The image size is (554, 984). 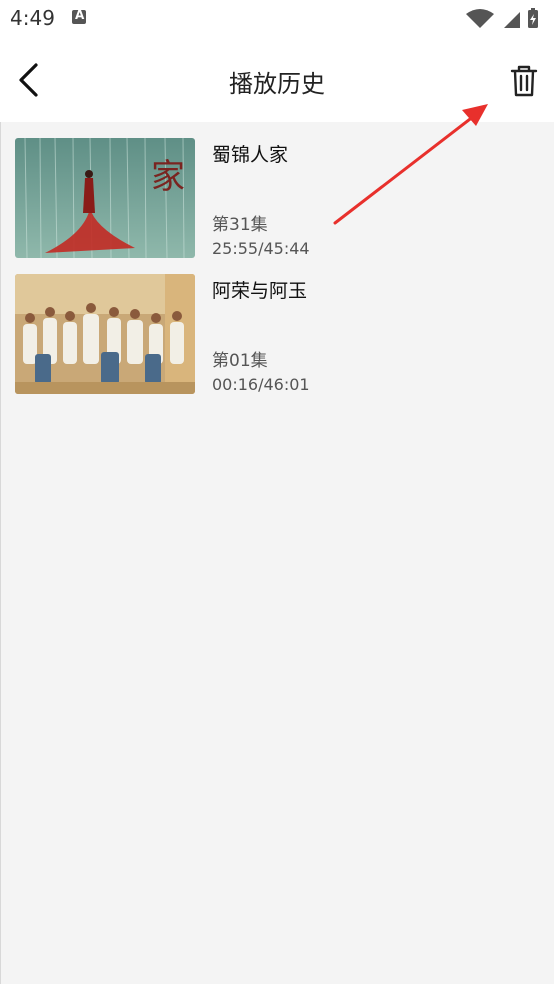 I want to click on poster-image, so click(x=105, y=334).